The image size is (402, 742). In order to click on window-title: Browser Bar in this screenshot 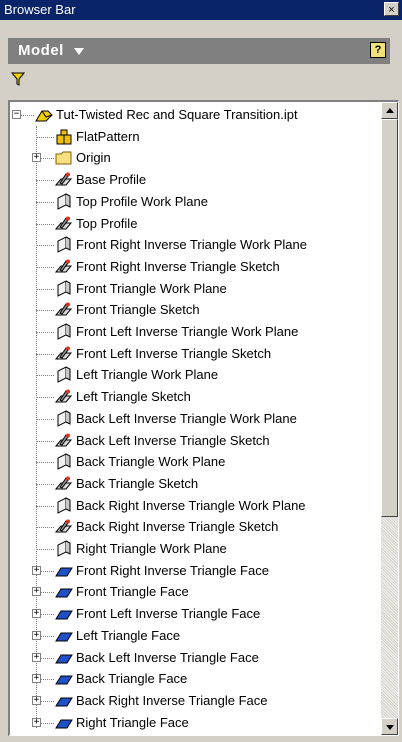, I will do `click(40, 9)`.